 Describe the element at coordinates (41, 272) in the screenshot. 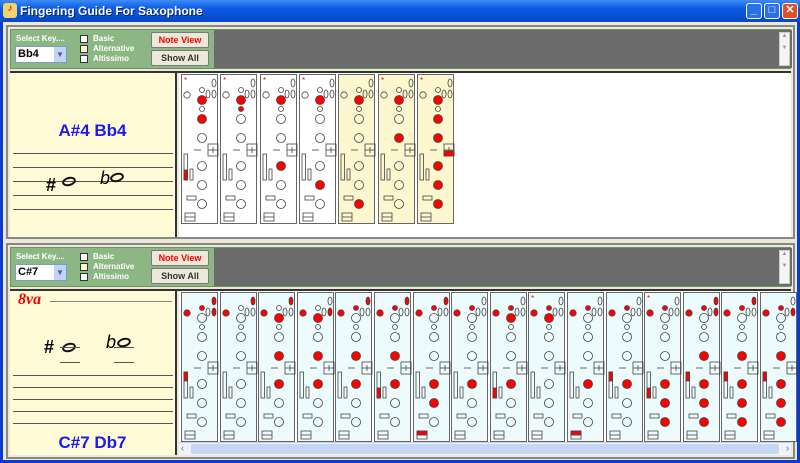

I see `key-select: C#7 ▼` at that location.